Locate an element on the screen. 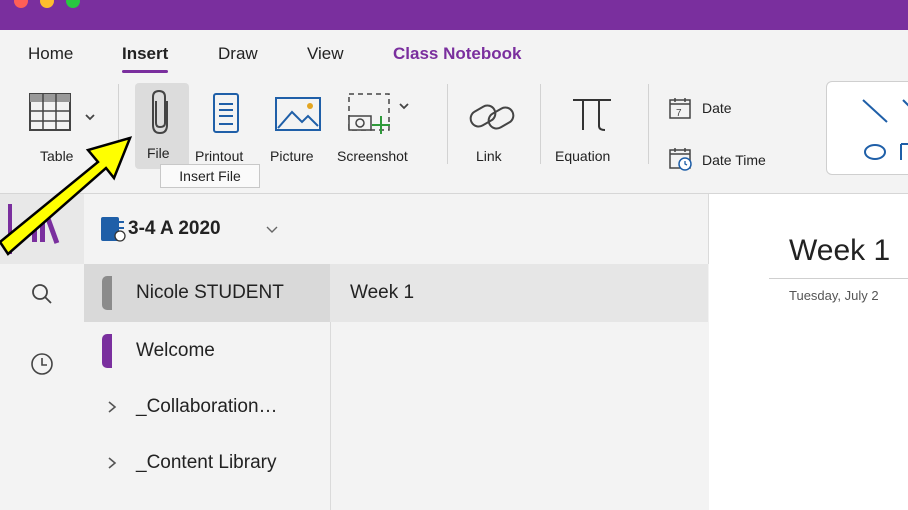 The image size is (908, 510). tab-class-notebook: Class Notebook is located at coordinates (457, 54).